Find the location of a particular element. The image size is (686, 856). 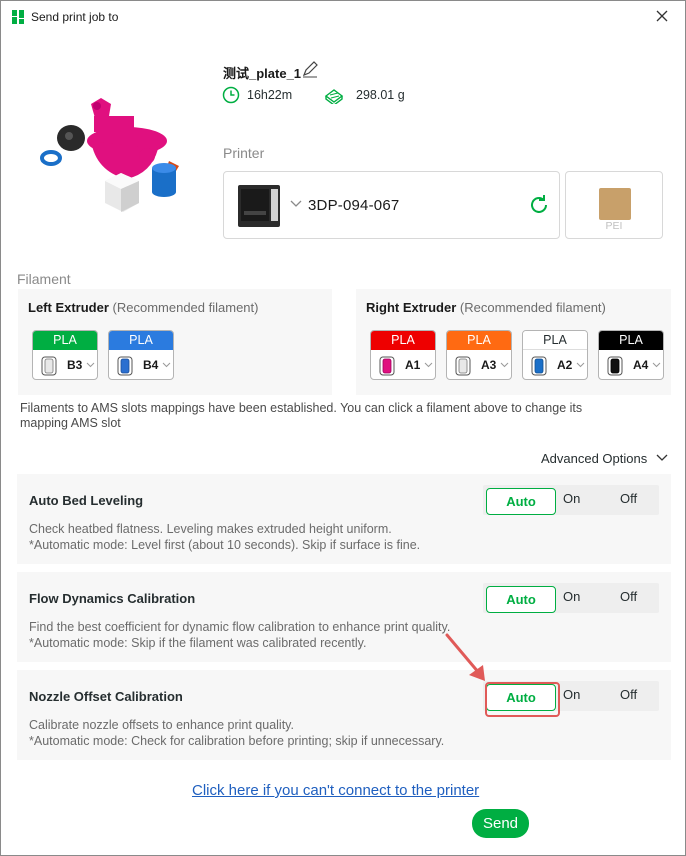

send-button: Send is located at coordinates (500, 823).